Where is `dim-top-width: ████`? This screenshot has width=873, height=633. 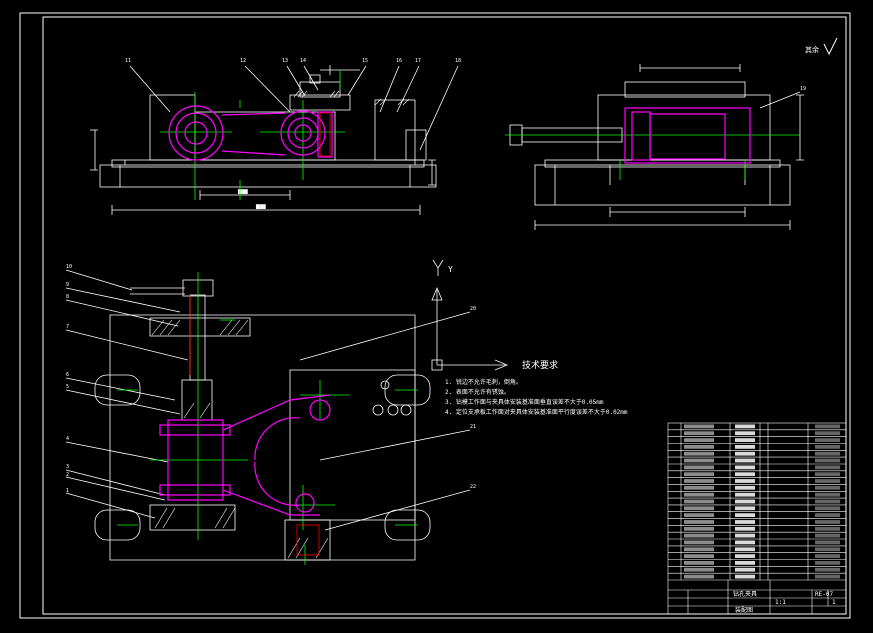 dim-top-width: ████ is located at coordinates (260, 206).